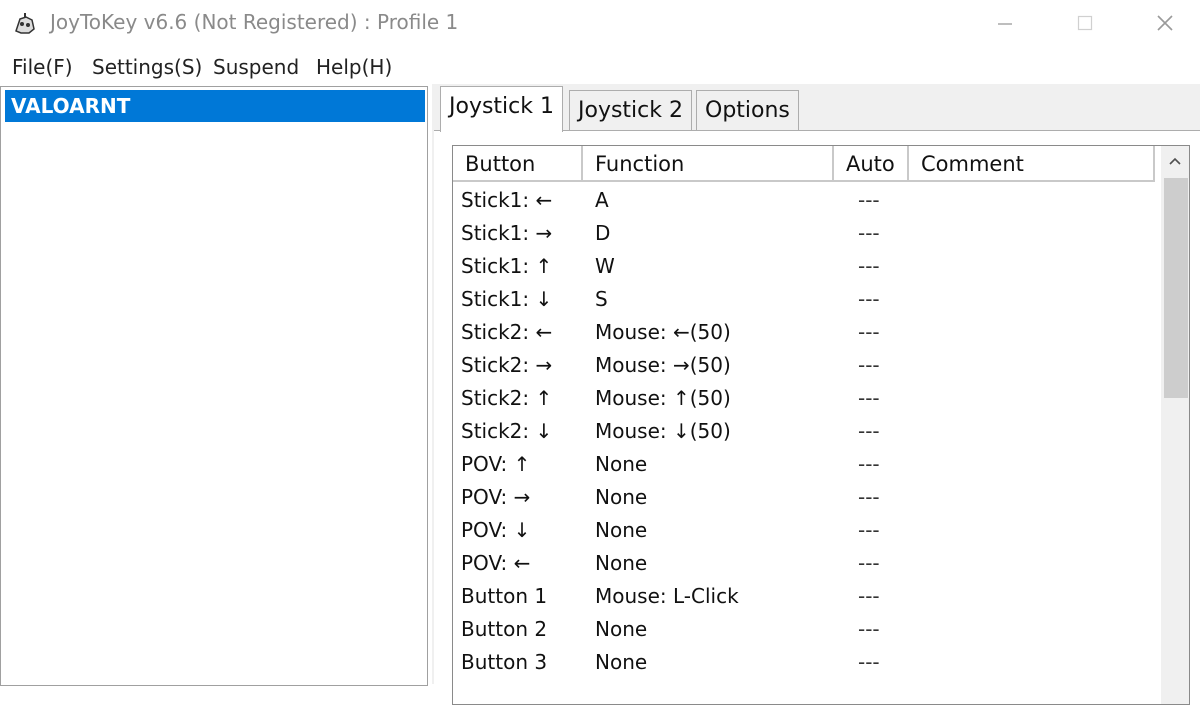 This screenshot has width=1200, height=705. Describe the element at coordinates (507, 266) in the screenshot. I see `cell-button: Stick1: ↑` at that location.